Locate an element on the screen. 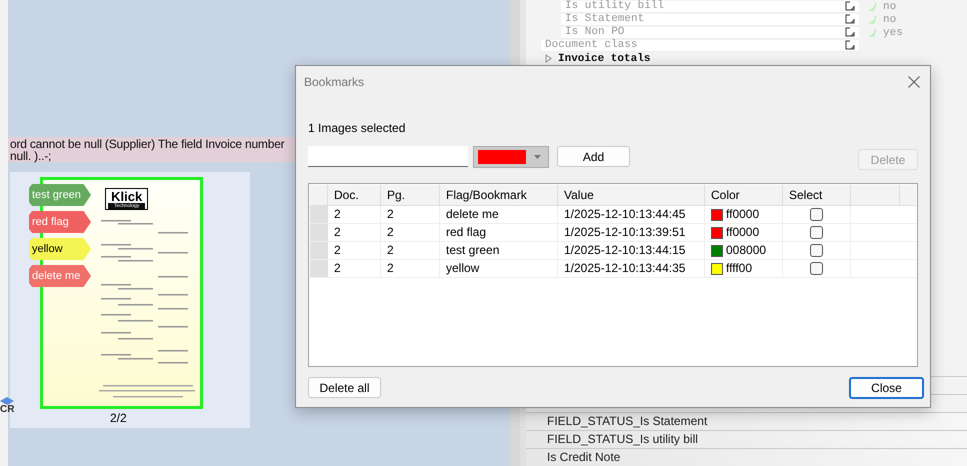 The width and height of the screenshot is (967, 466). bookmark-name-field is located at coordinates (388, 156).